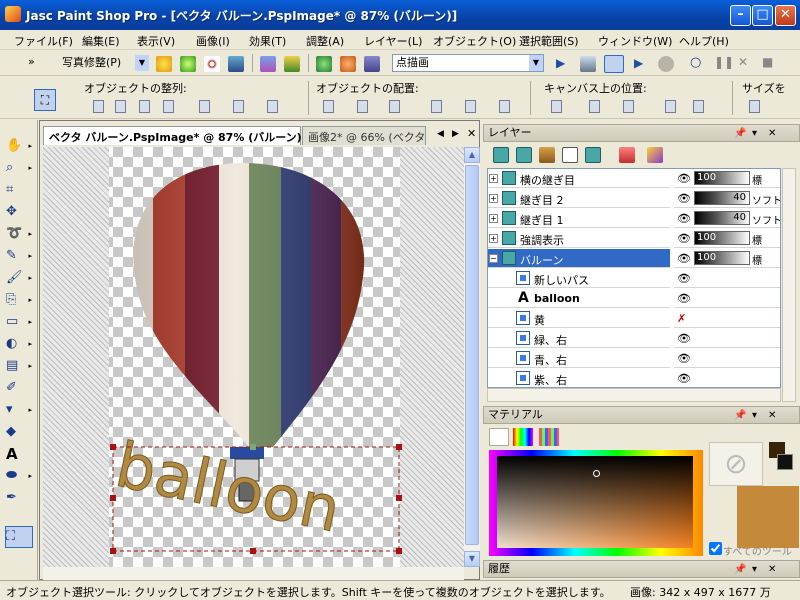 The width and height of the screenshot is (800, 600). What do you see at coordinates (579, 278) in the screenshot?
I see `object-row: 新しいパス` at bounding box center [579, 278].